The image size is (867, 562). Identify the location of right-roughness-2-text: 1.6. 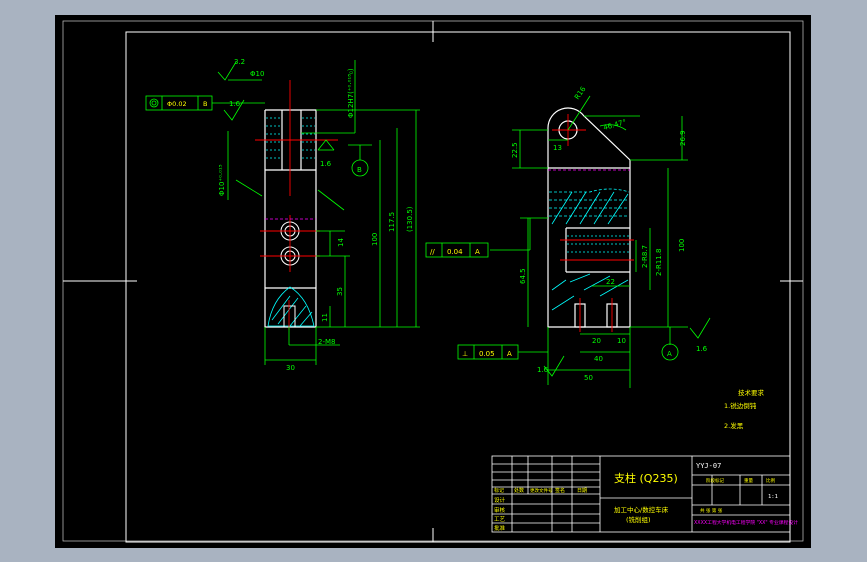
(702, 349).